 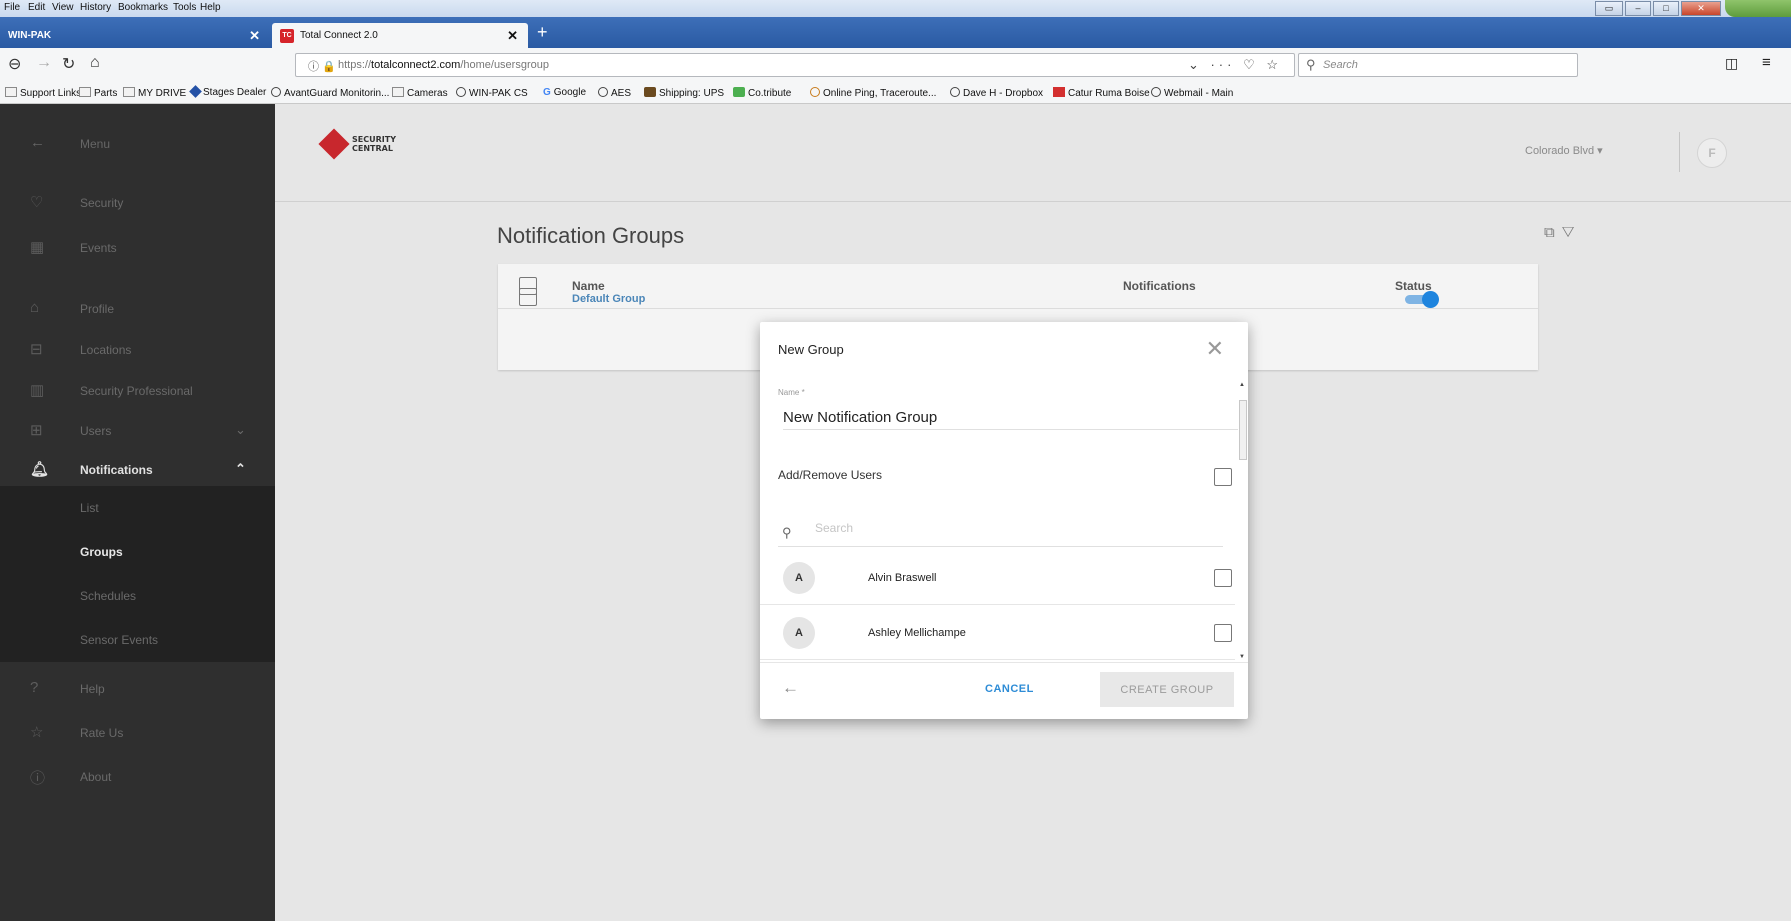 What do you see at coordinates (98, 248) in the screenshot?
I see `sidebar-item-label: Events` at bounding box center [98, 248].